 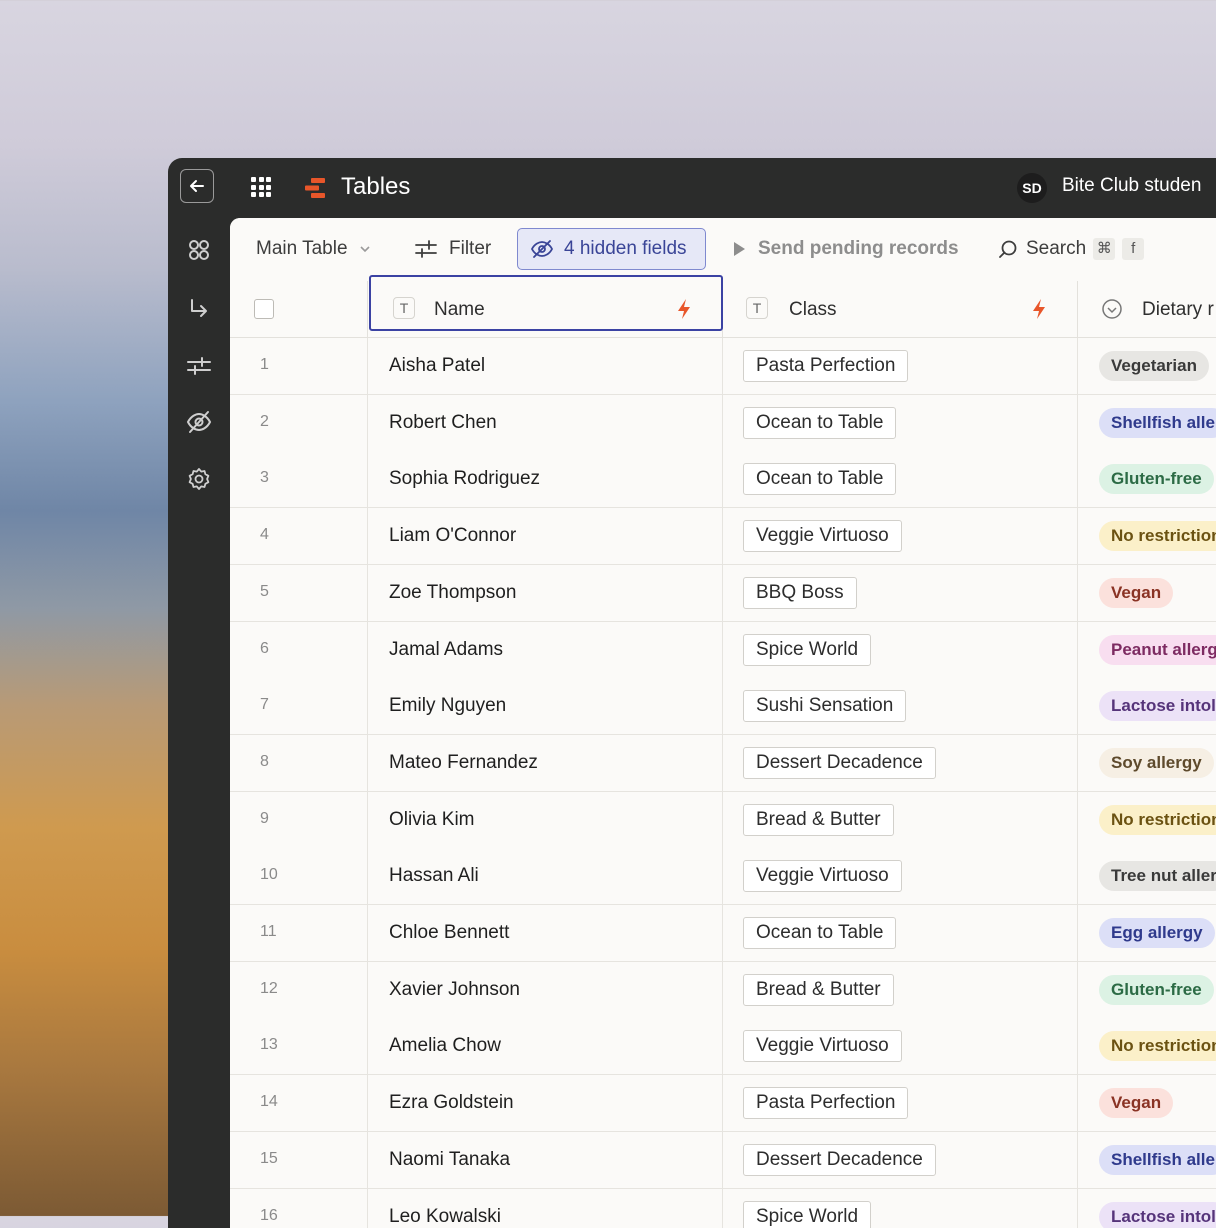 What do you see at coordinates (545, 536) in the screenshot?
I see `name-cell: Liam O'Connor` at bounding box center [545, 536].